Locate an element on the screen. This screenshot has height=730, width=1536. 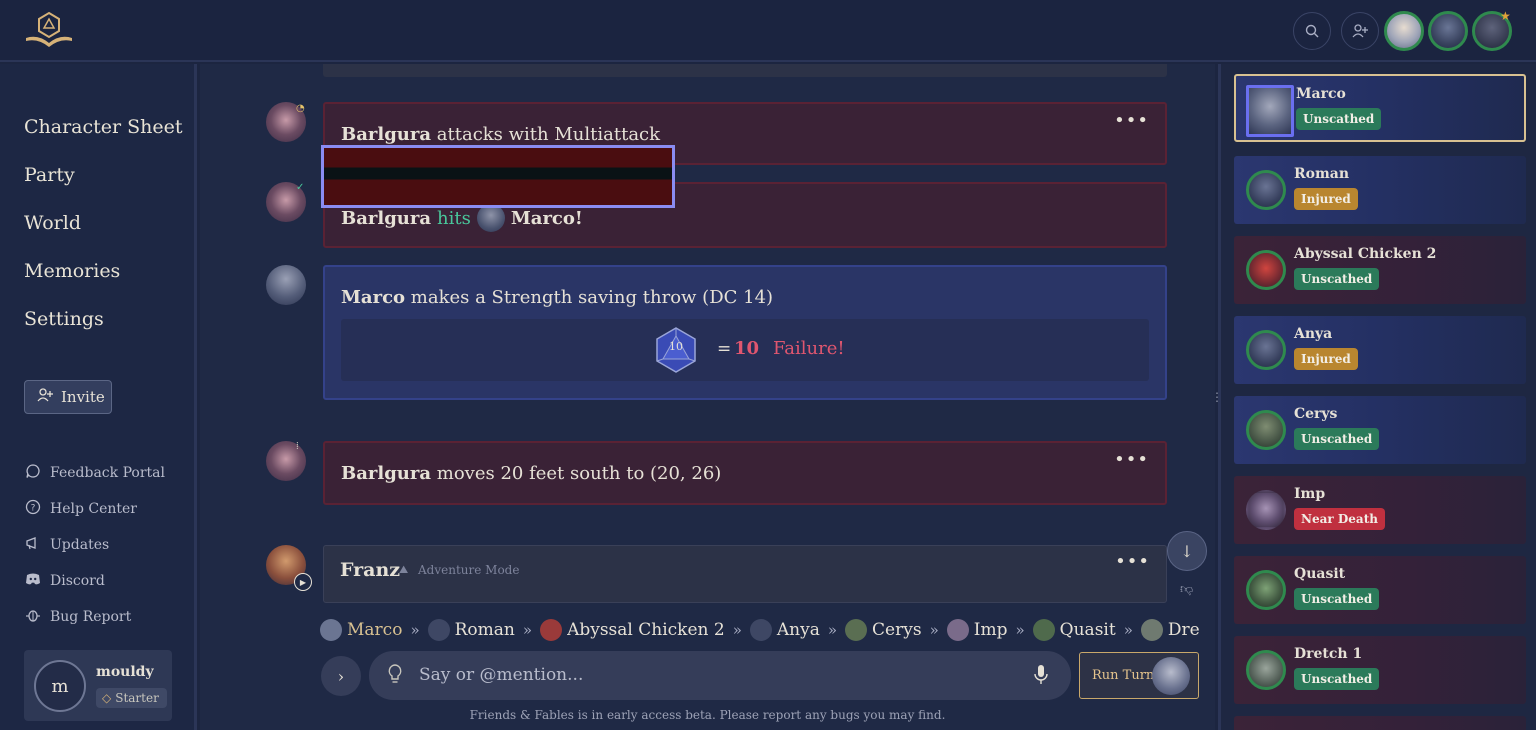
user-name: mouldy is located at coordinates (125, 672).